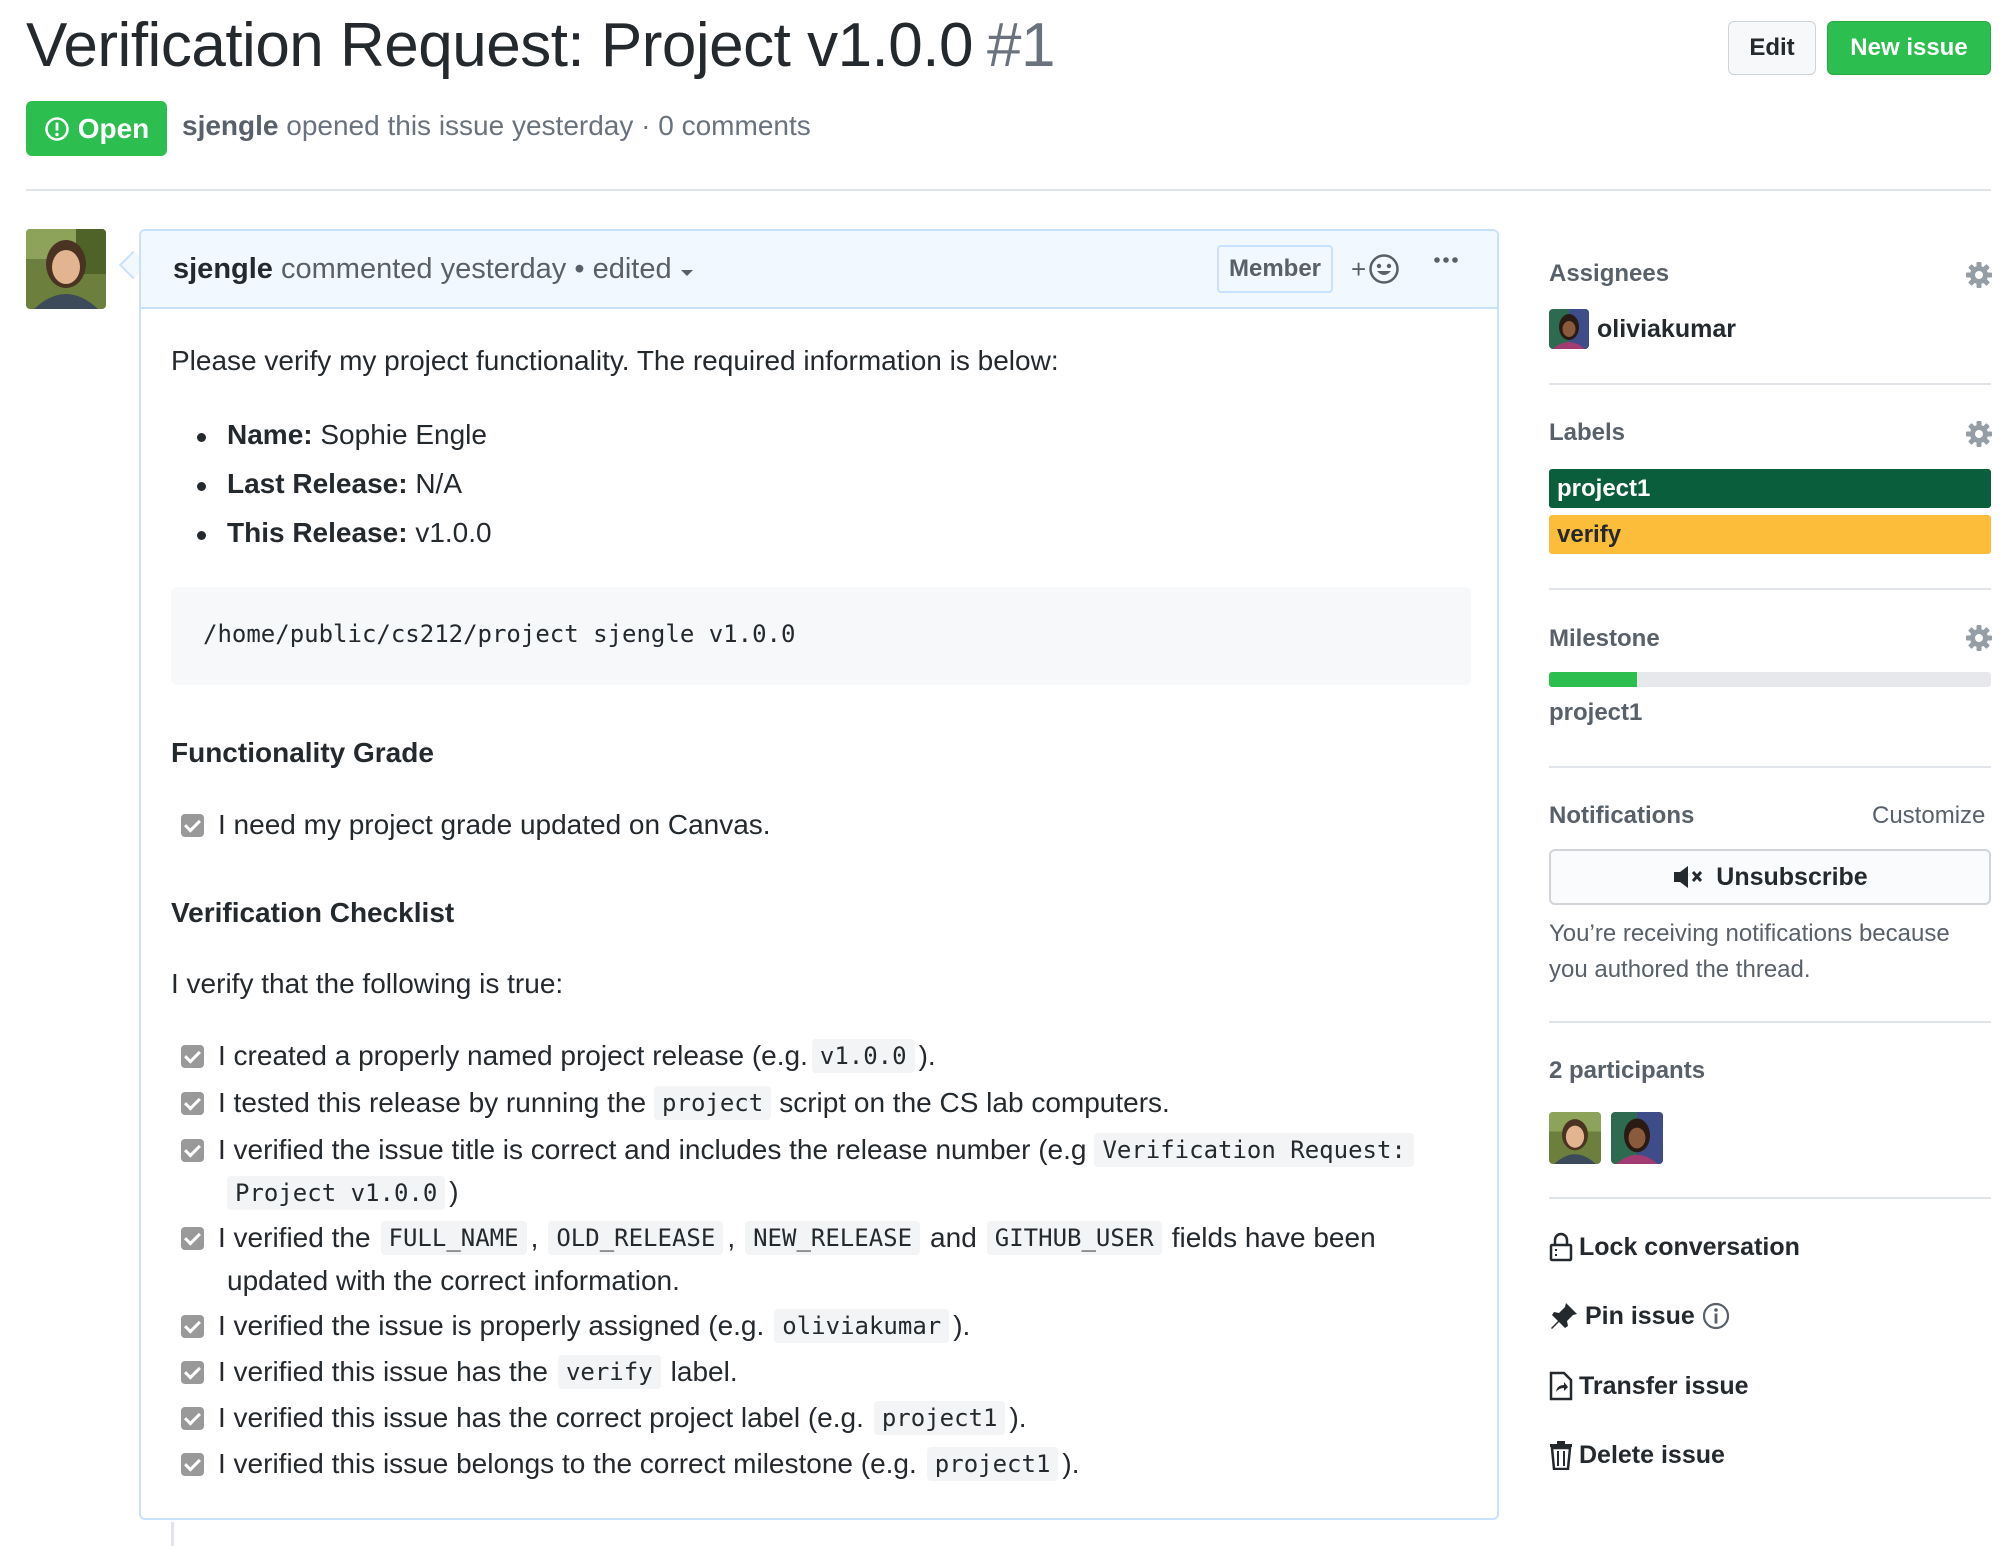  I want to click on issue-title-text: Verification Request: Project v1.0.0, so click(499, 45).